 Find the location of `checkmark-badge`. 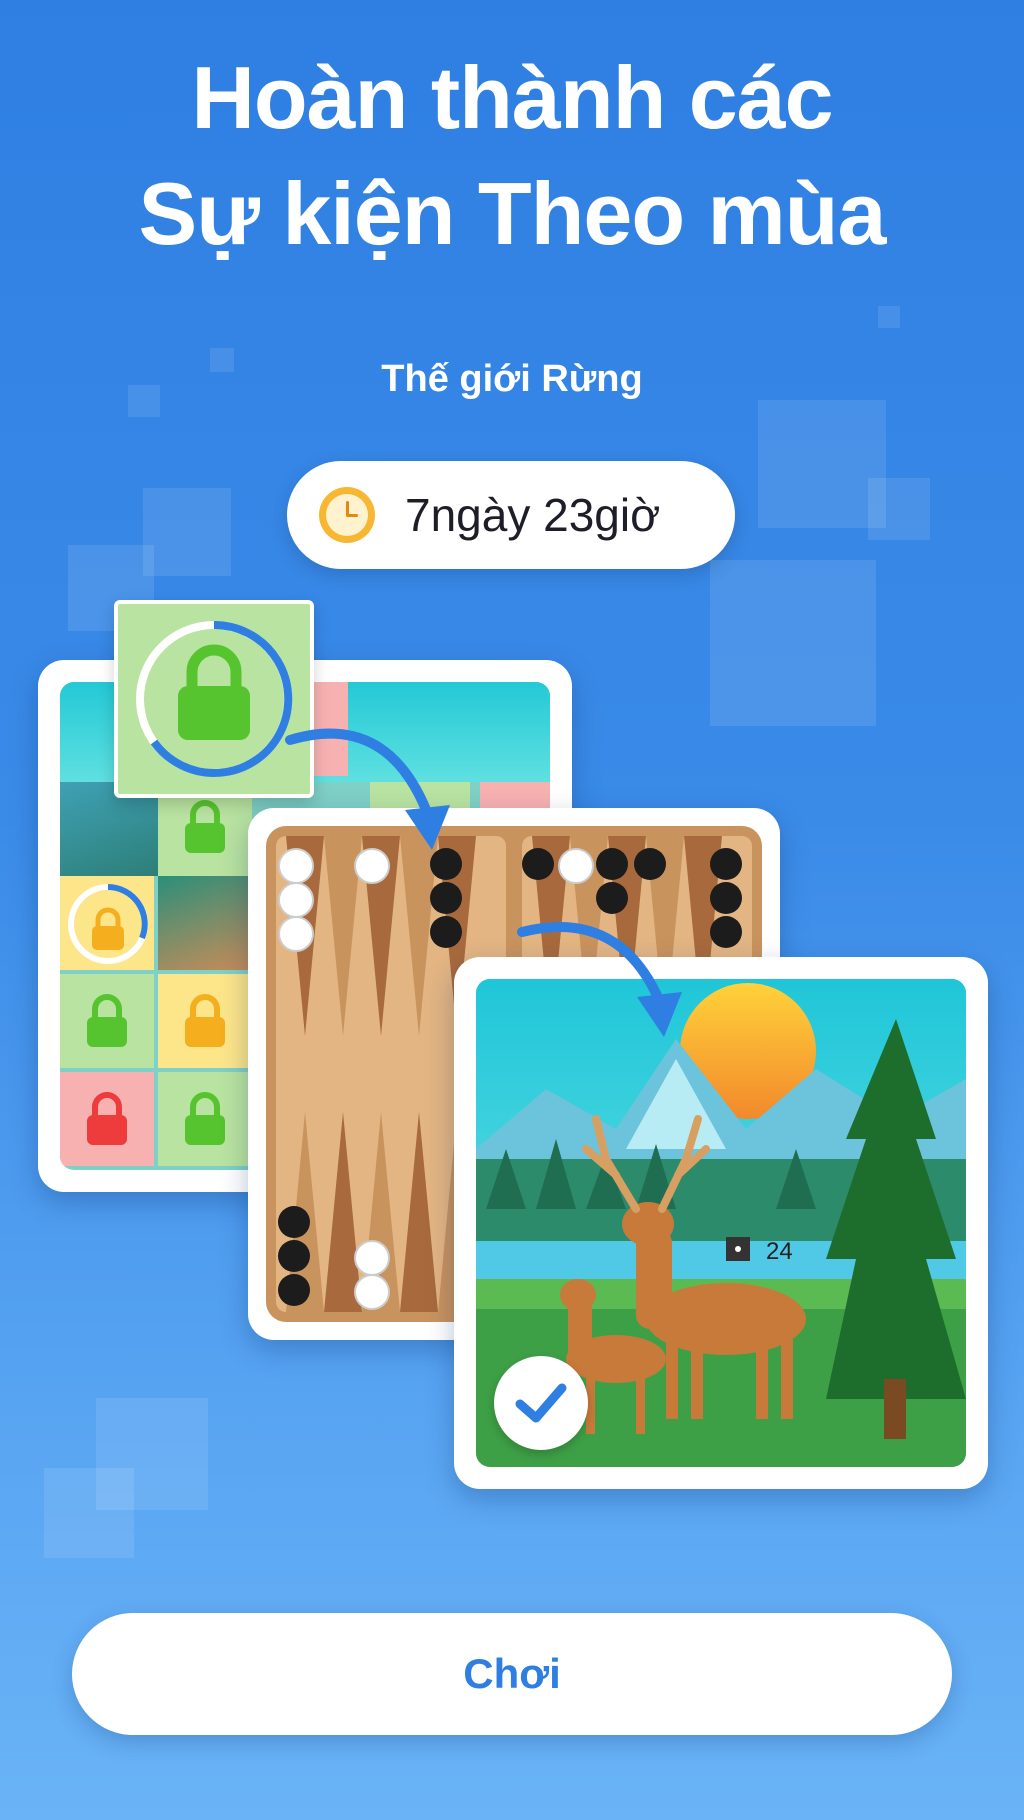

checkmark-badge is located at coordinates (541, 1403).